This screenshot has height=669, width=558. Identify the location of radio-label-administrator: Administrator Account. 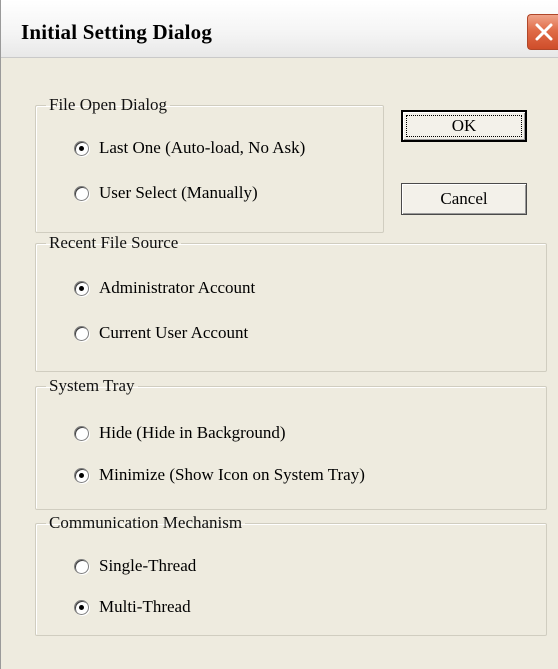
(177, 287).